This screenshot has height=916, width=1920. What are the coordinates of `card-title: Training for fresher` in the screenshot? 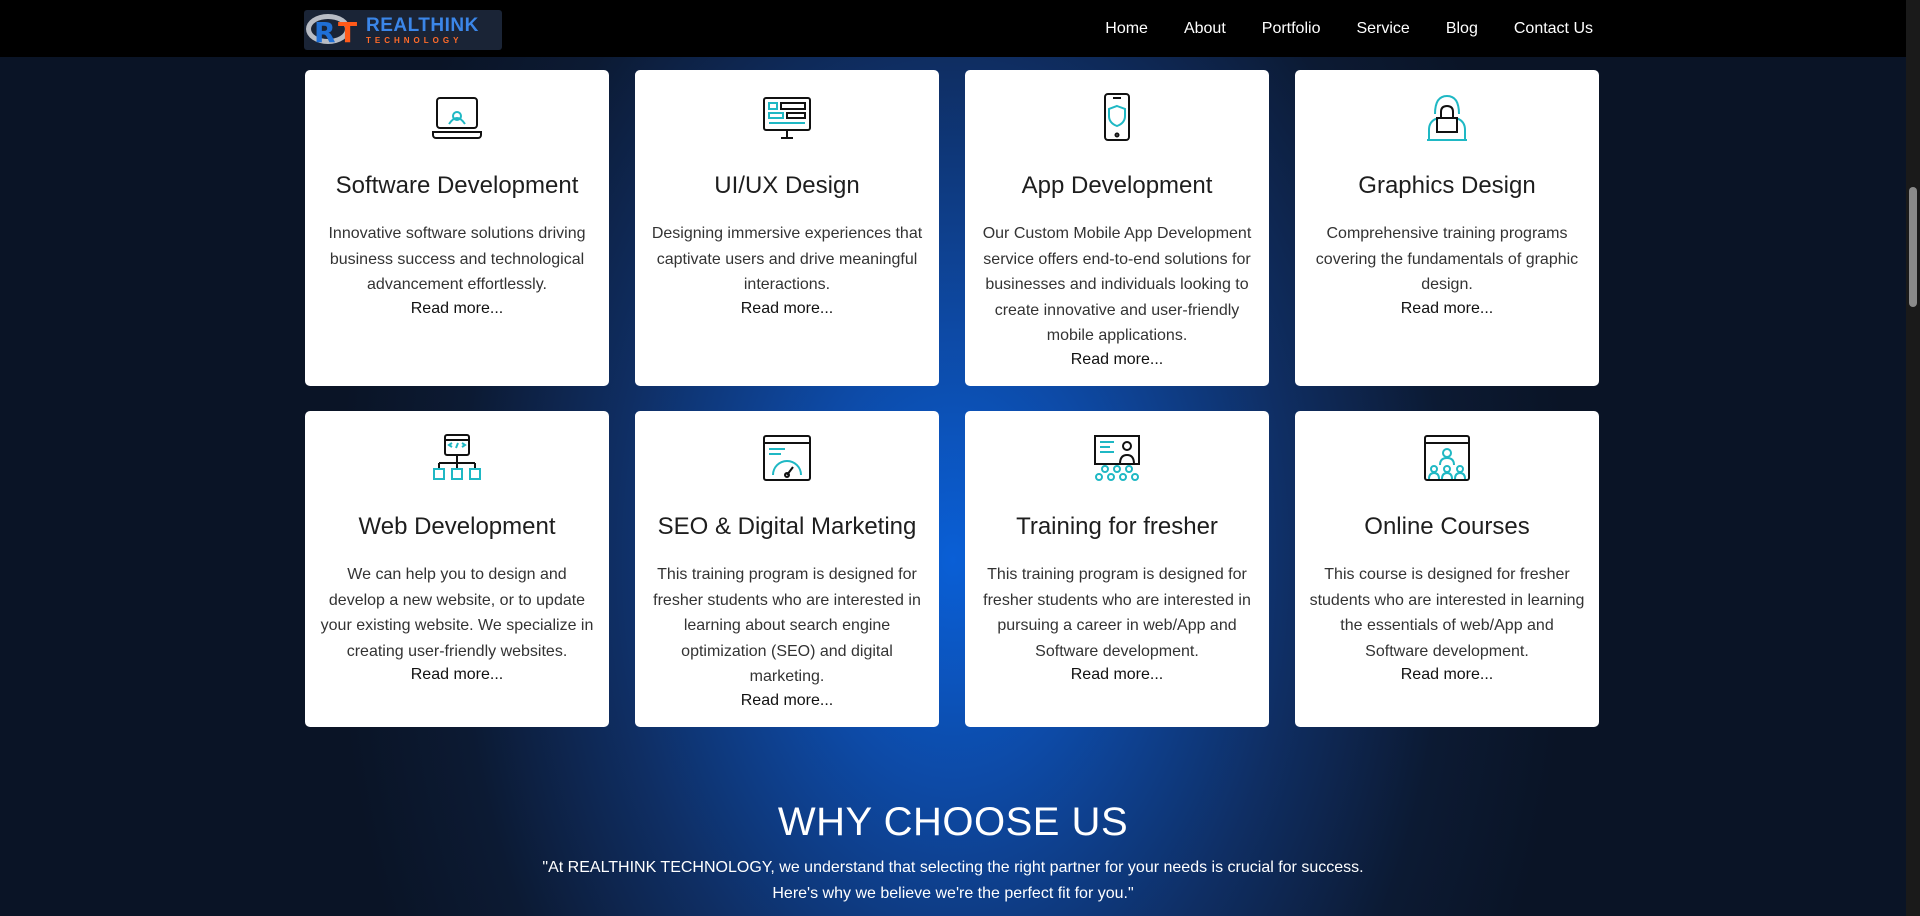 It's located at (1117, 526).